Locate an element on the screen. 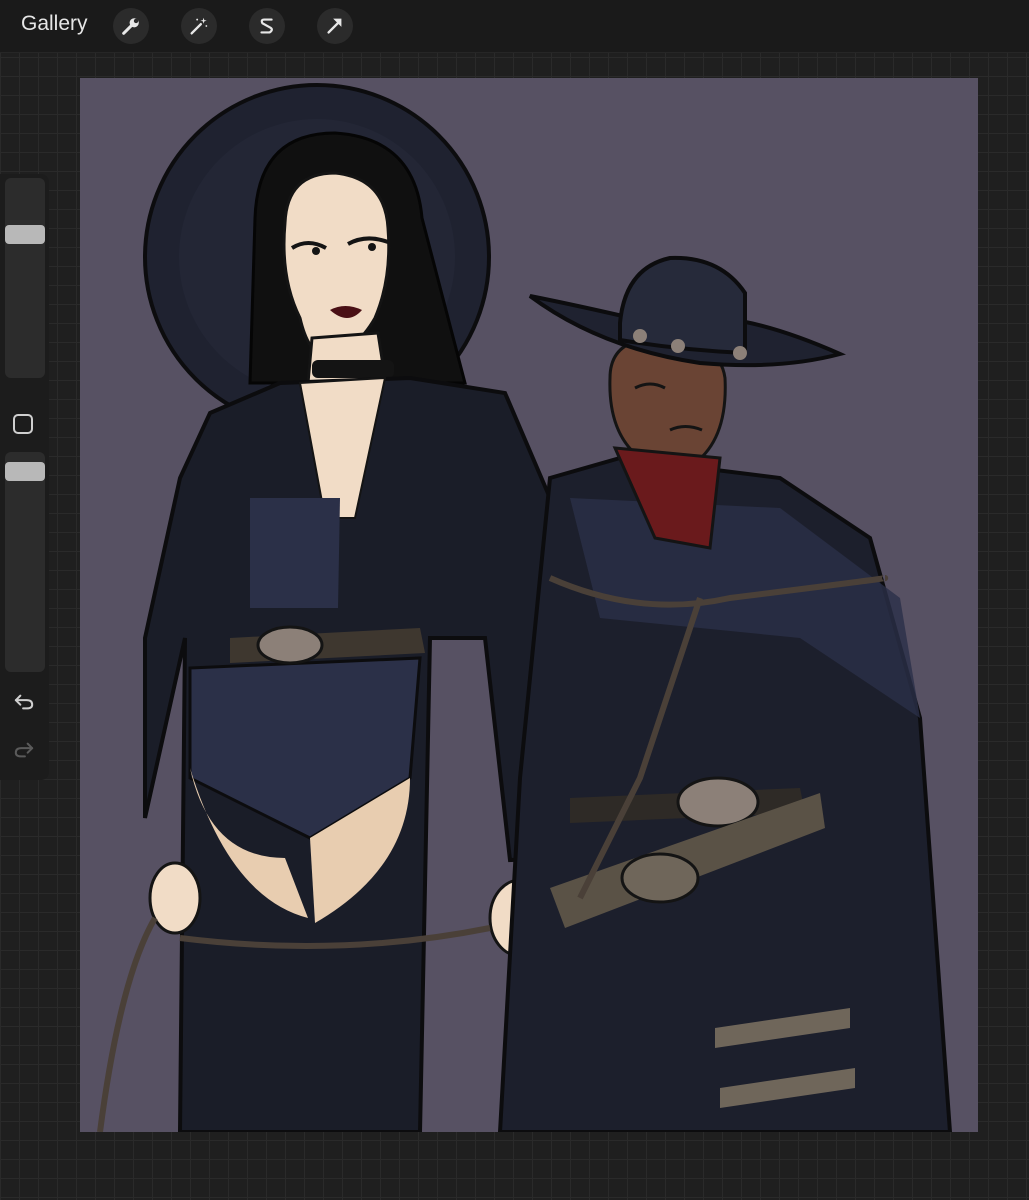 Image resolution: width=1029 pixels, height=1200 pixels. opacity-thumb is located at coordinates (25, 472).